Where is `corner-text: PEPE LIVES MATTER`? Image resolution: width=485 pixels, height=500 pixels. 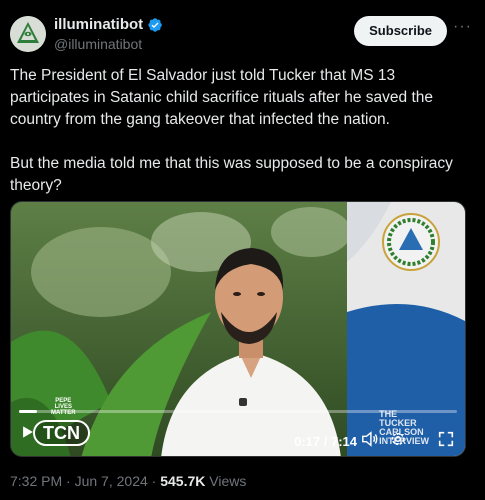
corner-text: PEPE LIVES MATTER is located at coordinates (63, 407).